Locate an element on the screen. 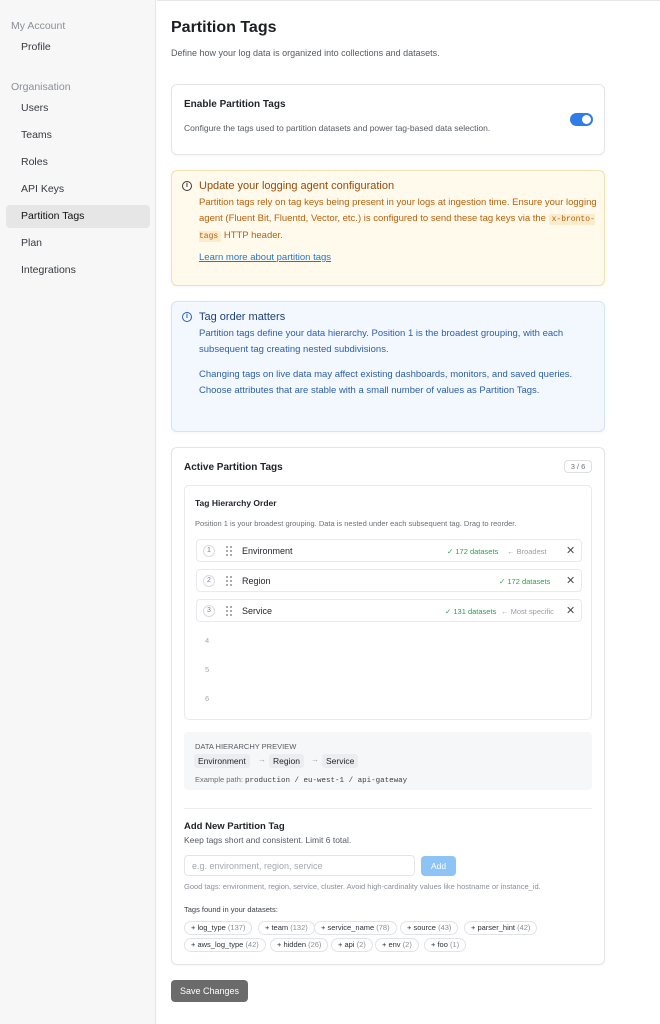 The height and width of the screenshot is (1024, 660). save-changes-button: Save Changes is located at coordinates (209, 991).